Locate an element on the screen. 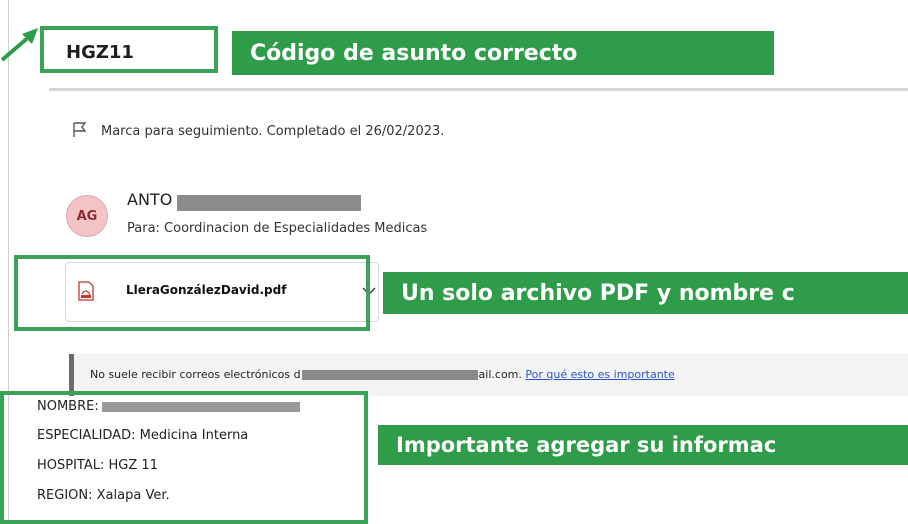 This screenshot has height=524, width=908. attachment-highlight-frame is located at coordinates (192, 293).